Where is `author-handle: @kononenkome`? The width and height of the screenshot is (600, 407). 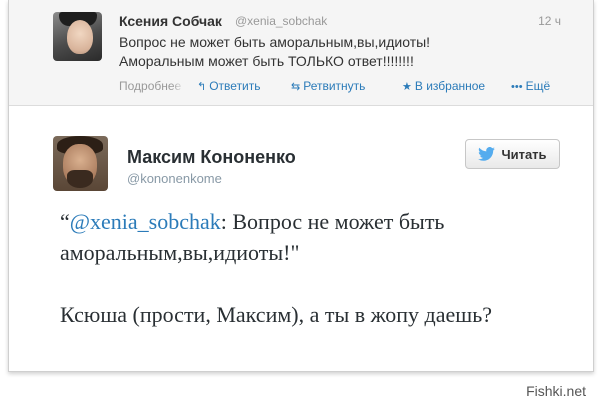
author-handle: @kononenkome is located at coordinates (174, 178).